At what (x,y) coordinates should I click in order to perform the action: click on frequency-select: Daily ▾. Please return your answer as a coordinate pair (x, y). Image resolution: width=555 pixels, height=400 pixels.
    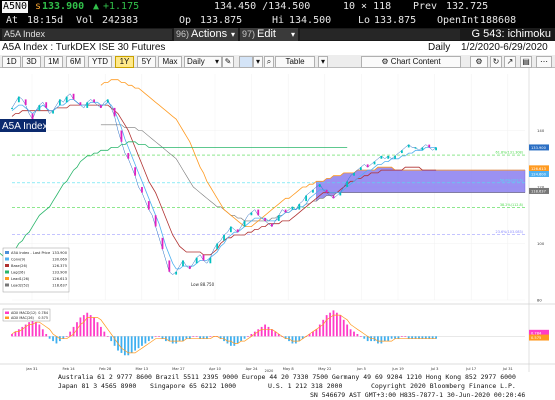
    Looking at the image, I should click on (203, 62).